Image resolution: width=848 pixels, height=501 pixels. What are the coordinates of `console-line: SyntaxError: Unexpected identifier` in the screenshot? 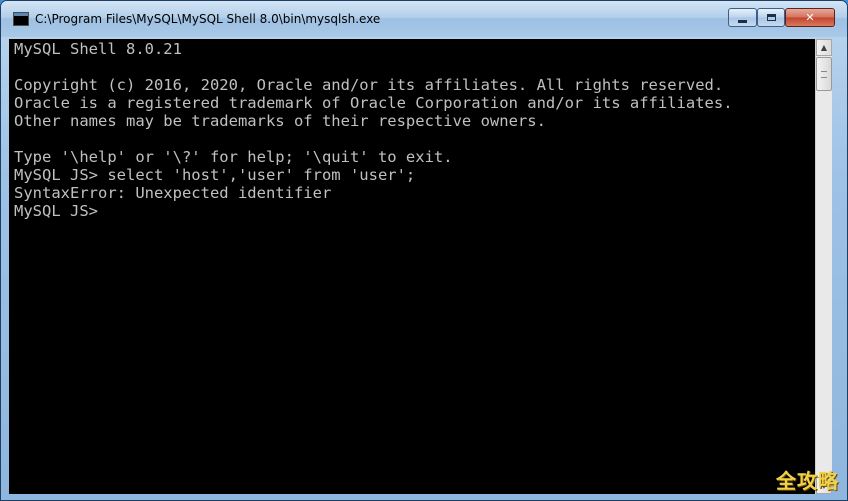 It's located at (173, 193).